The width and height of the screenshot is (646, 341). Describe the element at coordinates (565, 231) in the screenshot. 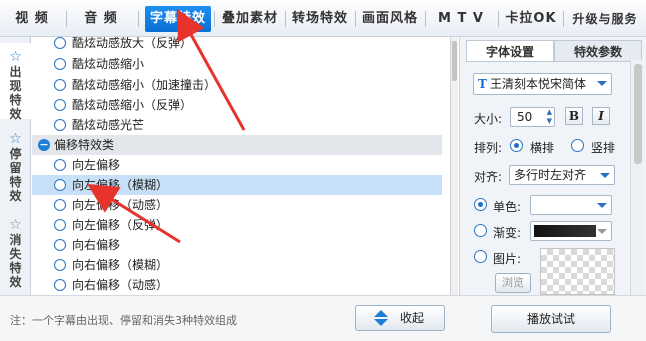

I see `gradient-swatch` at that location.